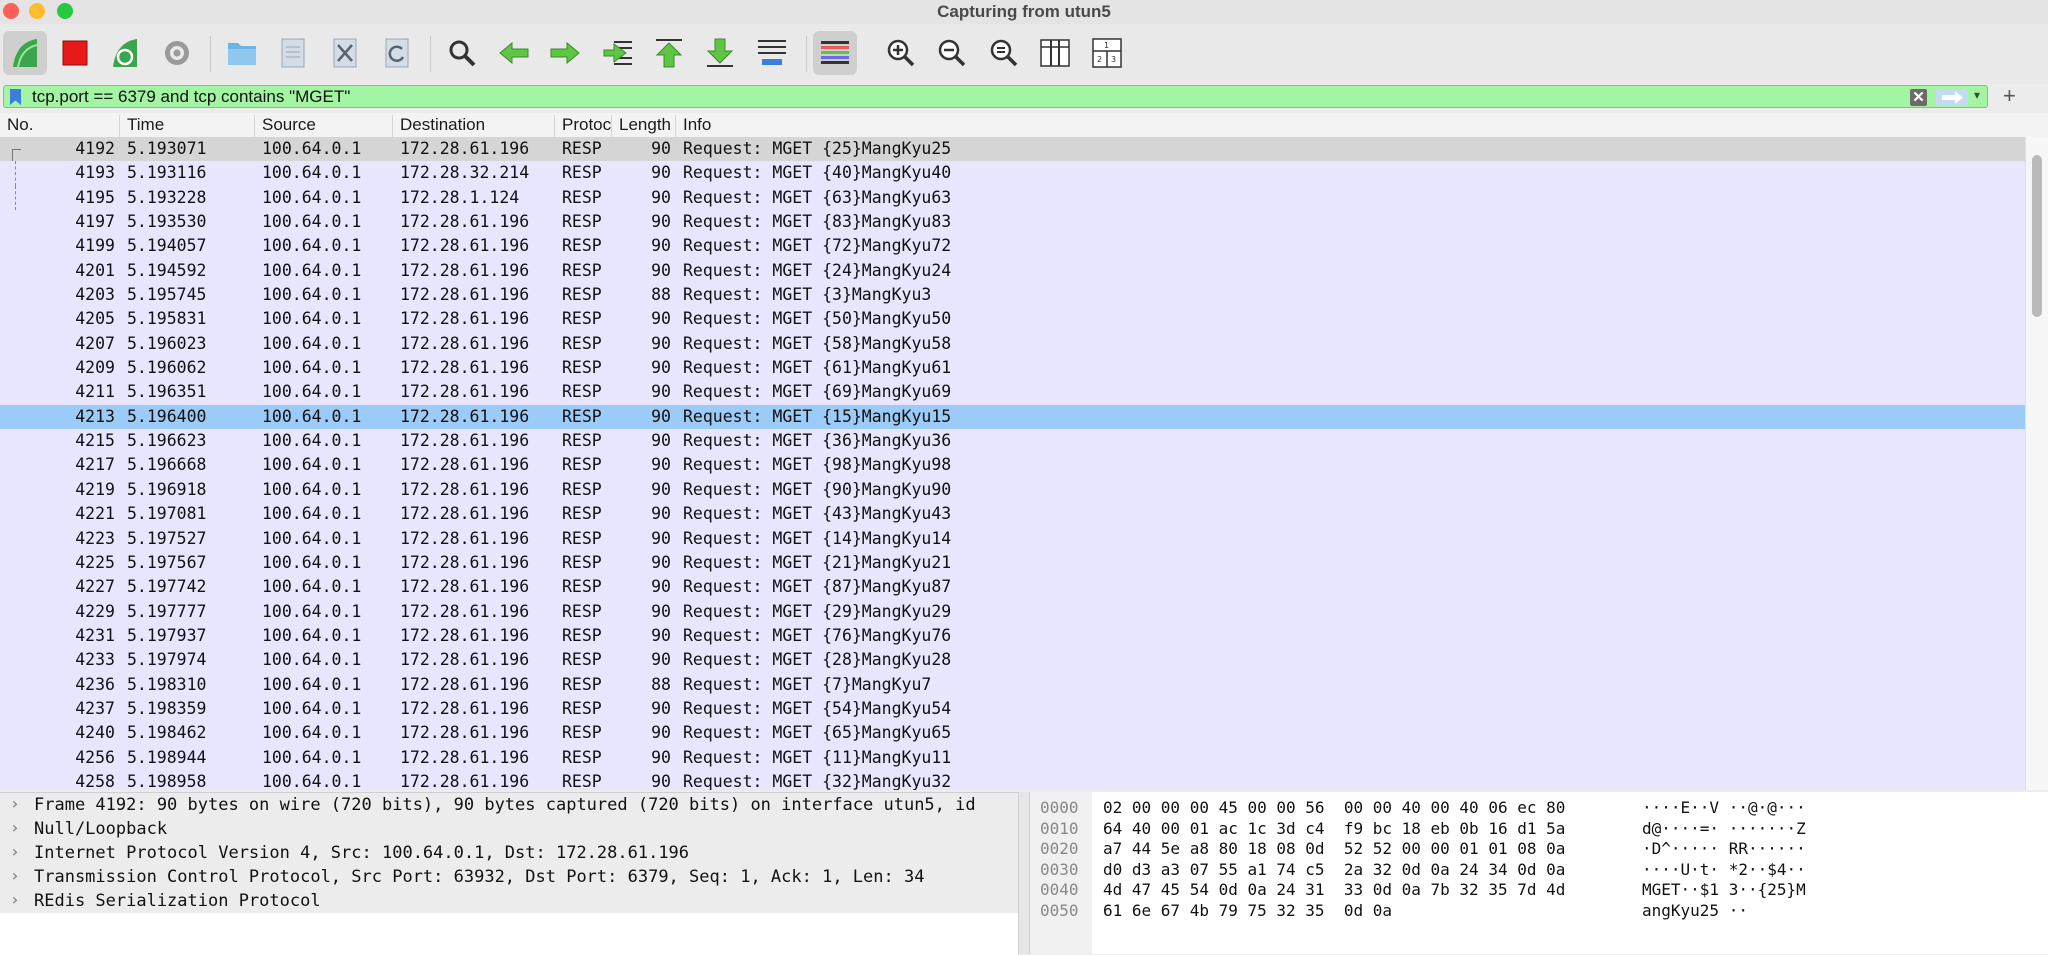 The image size is (2048, 955). I want to click on column-header-source: Source, so click(324, 126).